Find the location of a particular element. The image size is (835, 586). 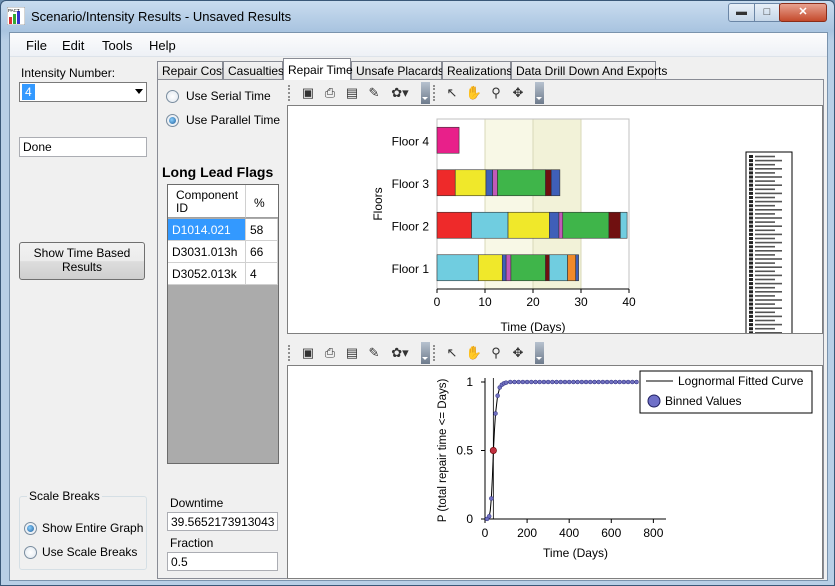

tab-realizations: Realizations is located at coordinates (477, 70).